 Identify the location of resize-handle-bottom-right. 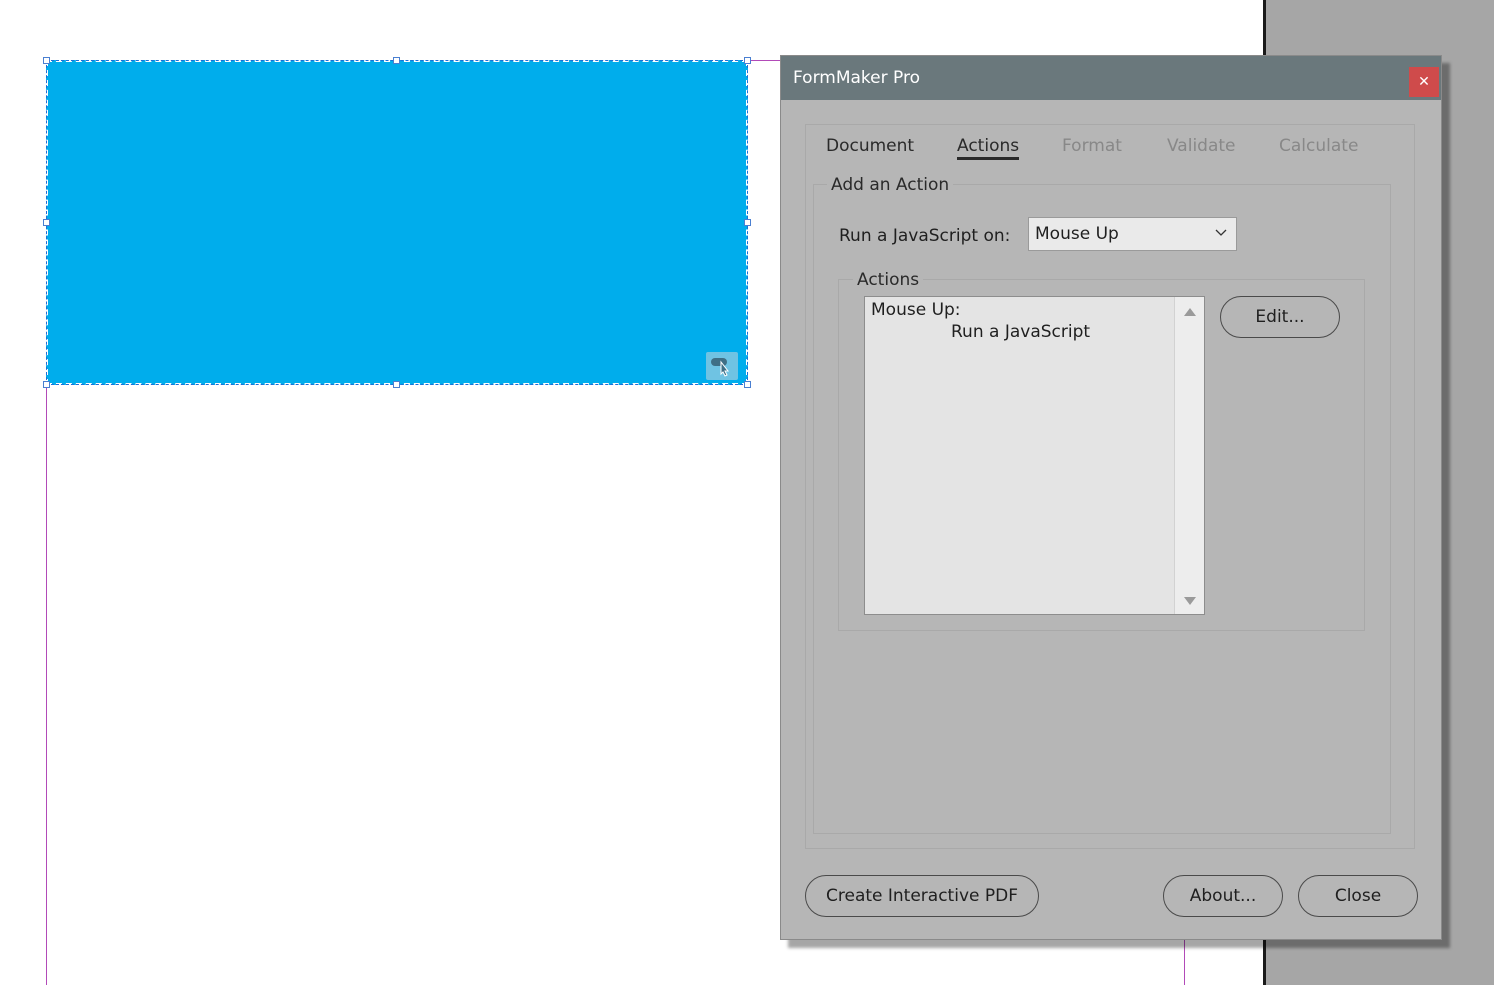
(747, 384).